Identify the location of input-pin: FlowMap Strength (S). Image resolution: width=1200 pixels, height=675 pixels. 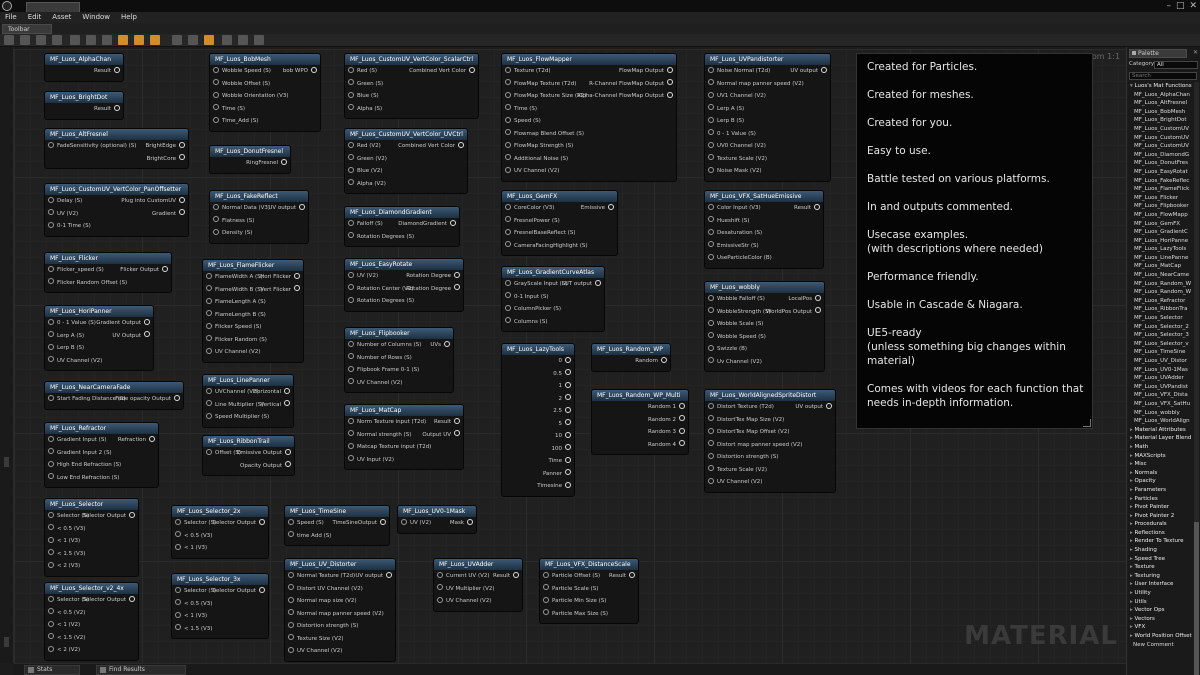
(539, 146).